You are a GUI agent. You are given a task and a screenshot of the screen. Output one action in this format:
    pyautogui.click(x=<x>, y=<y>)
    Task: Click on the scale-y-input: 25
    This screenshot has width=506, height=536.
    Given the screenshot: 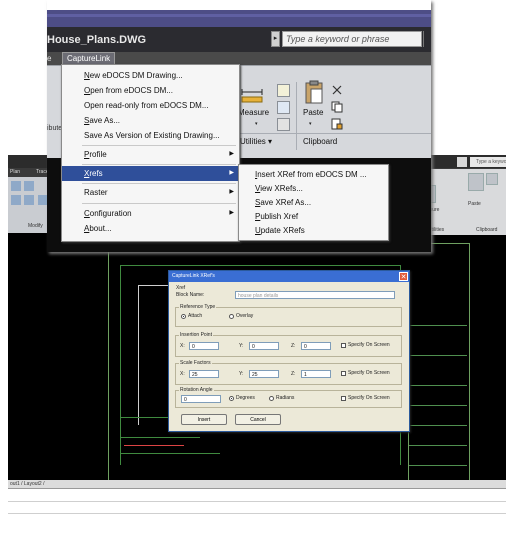 What is the action you would take?
    pyautogui.click(x=264, y=374)
    